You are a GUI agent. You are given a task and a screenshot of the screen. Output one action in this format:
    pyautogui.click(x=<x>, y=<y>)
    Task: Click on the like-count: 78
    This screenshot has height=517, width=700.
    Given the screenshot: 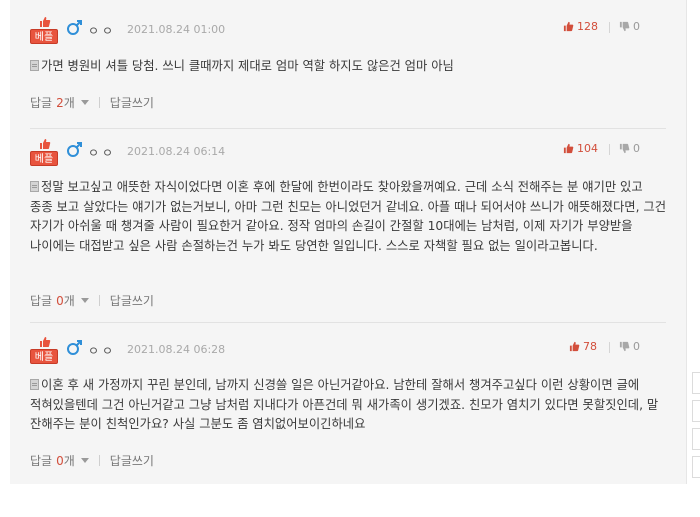 What is the action you would take?
    pyautogui.click(x=590, y=346)
    